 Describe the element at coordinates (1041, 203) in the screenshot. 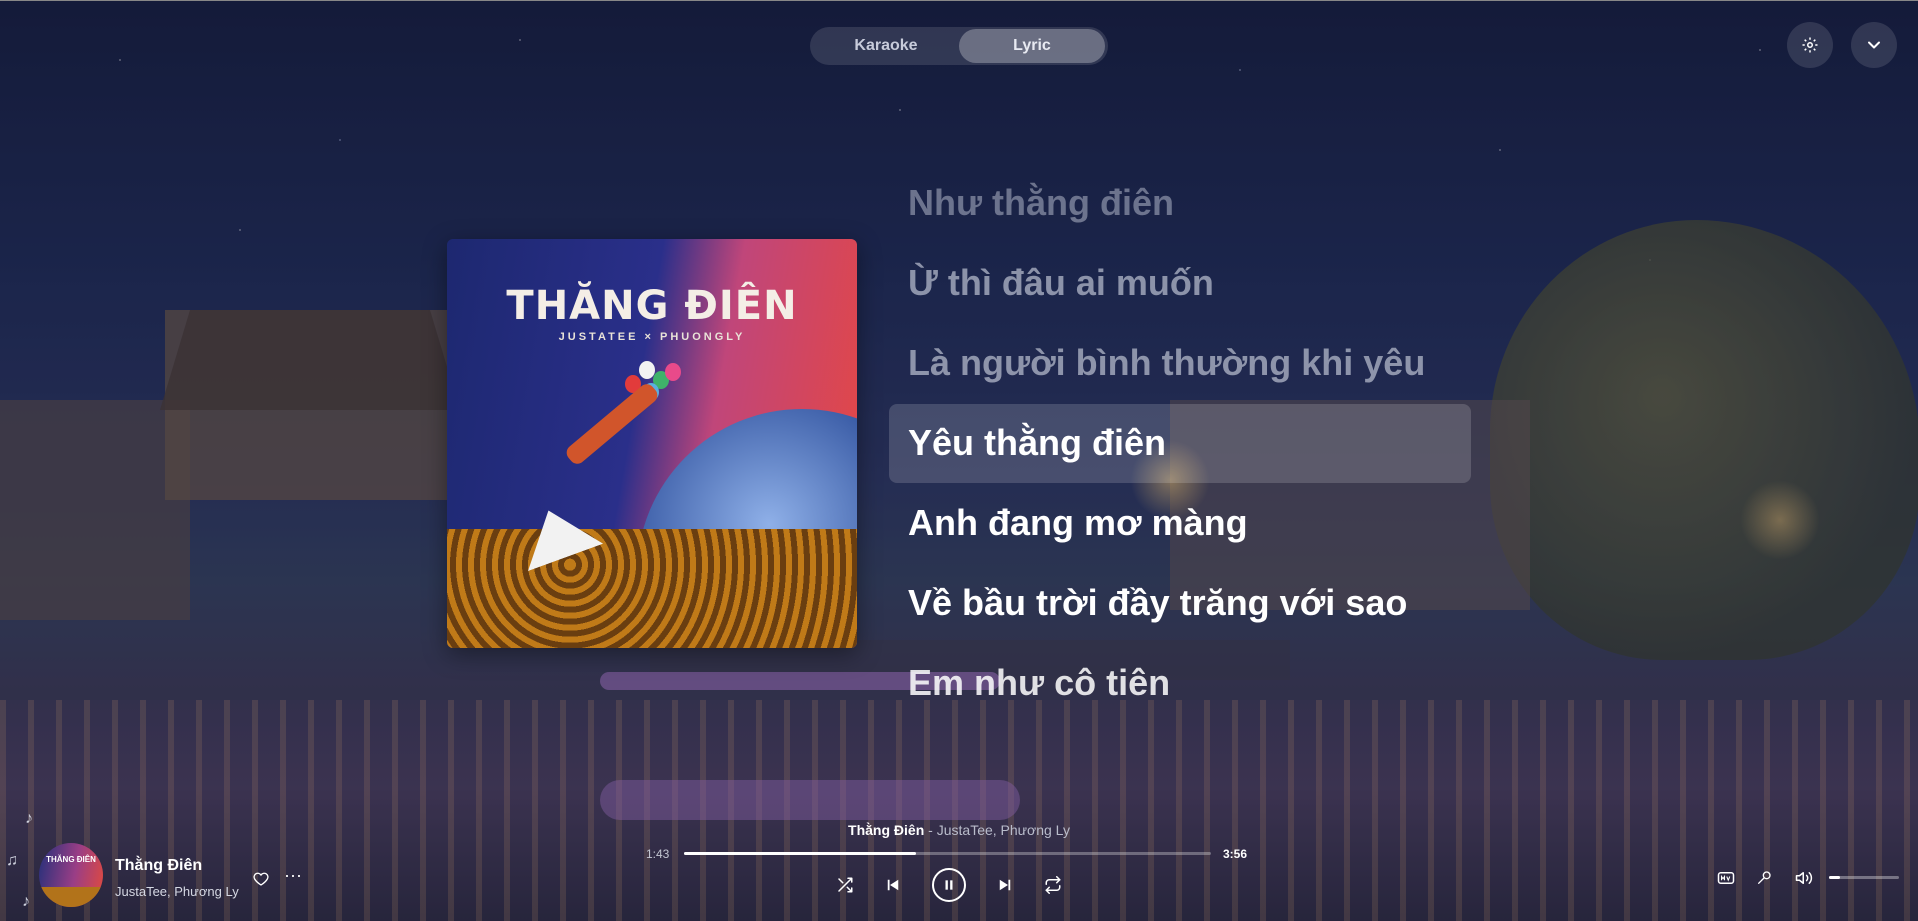

I see `lyric-line: Như thằng điên` at that location.